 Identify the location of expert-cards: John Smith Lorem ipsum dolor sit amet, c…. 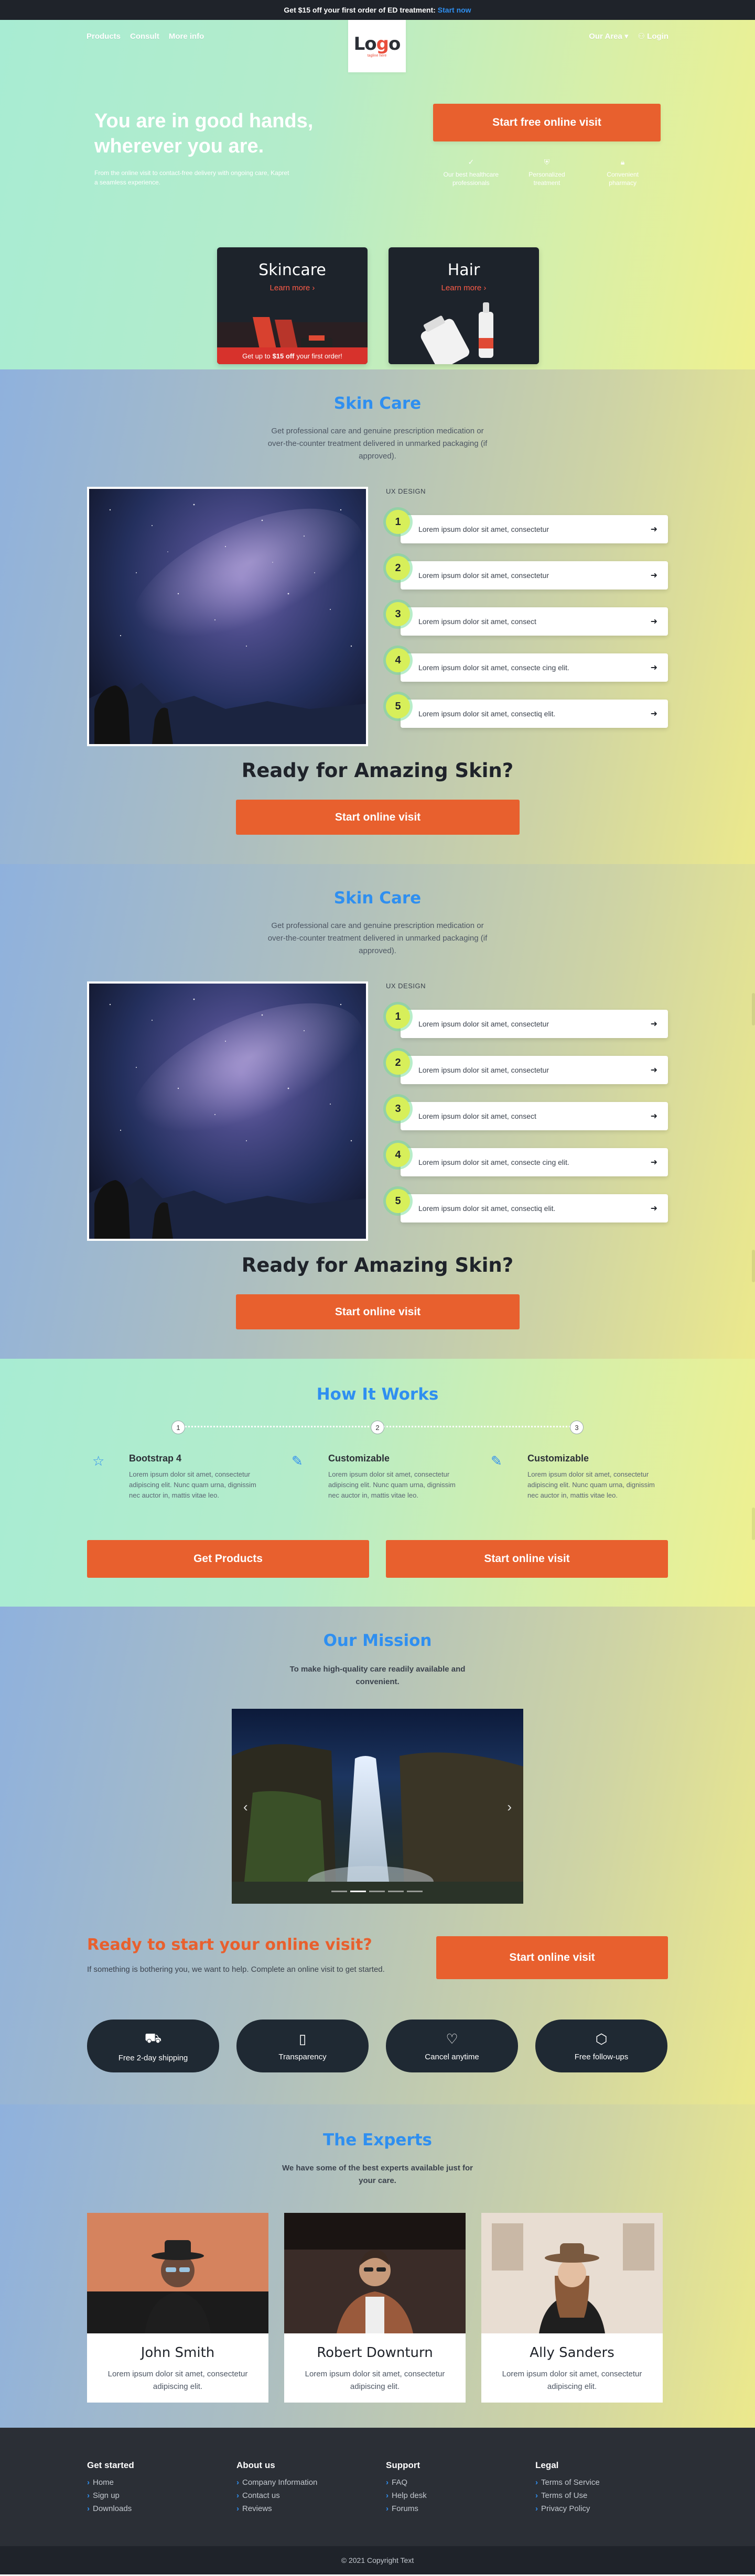
(375, 2308).